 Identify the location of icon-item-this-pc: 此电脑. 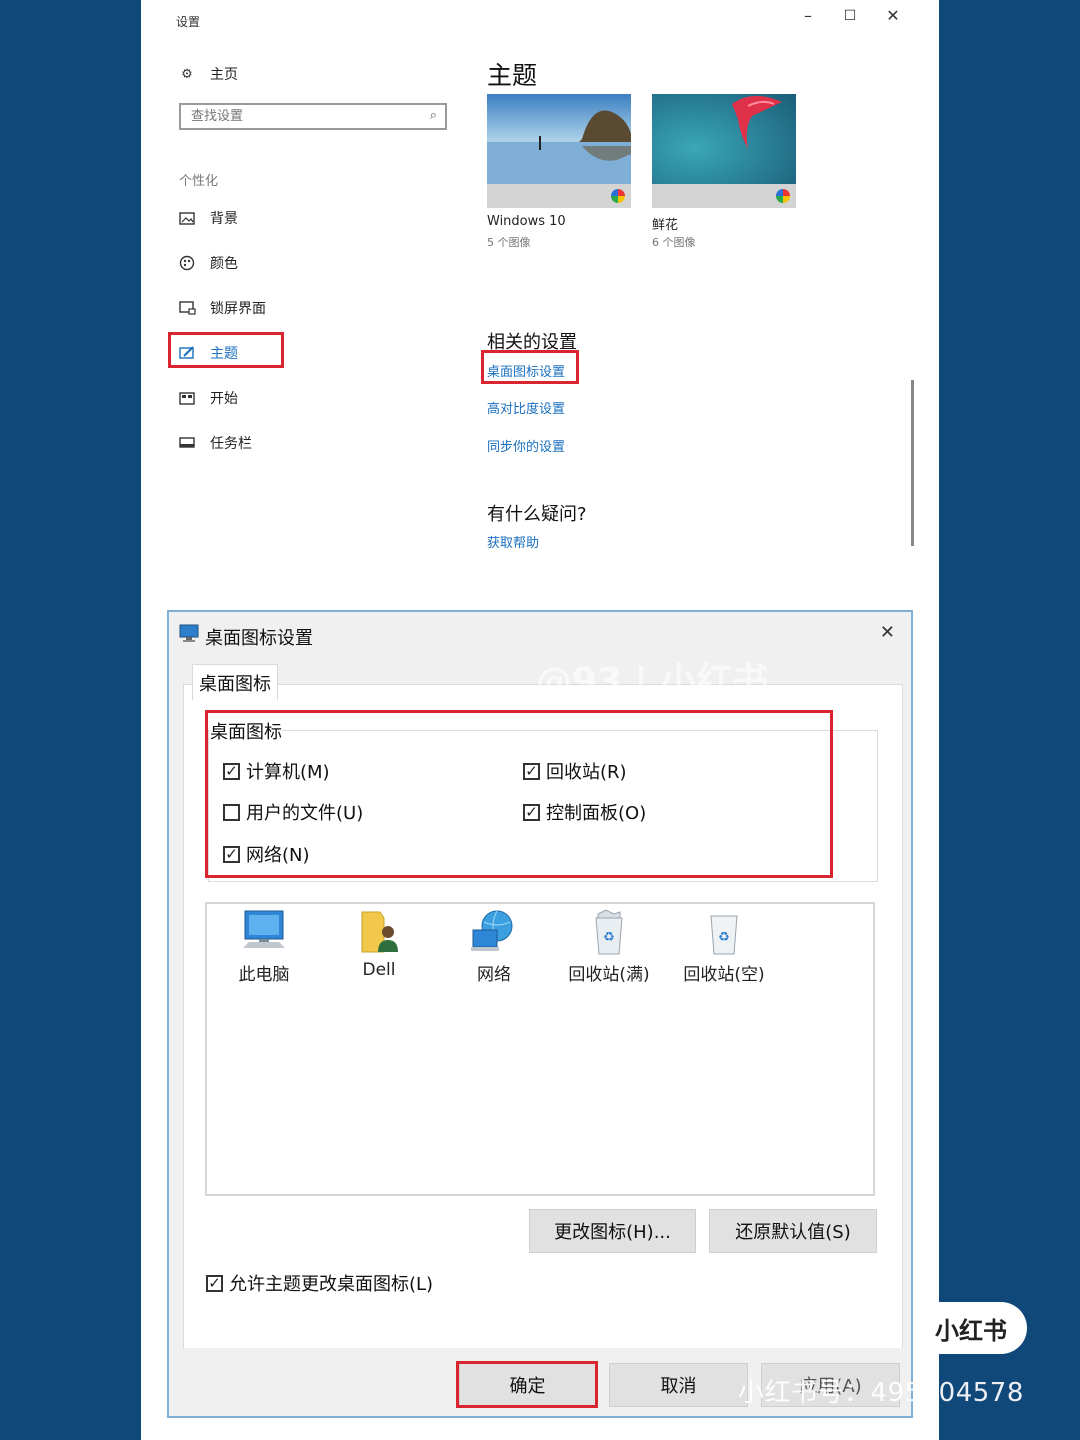
(264, 946).